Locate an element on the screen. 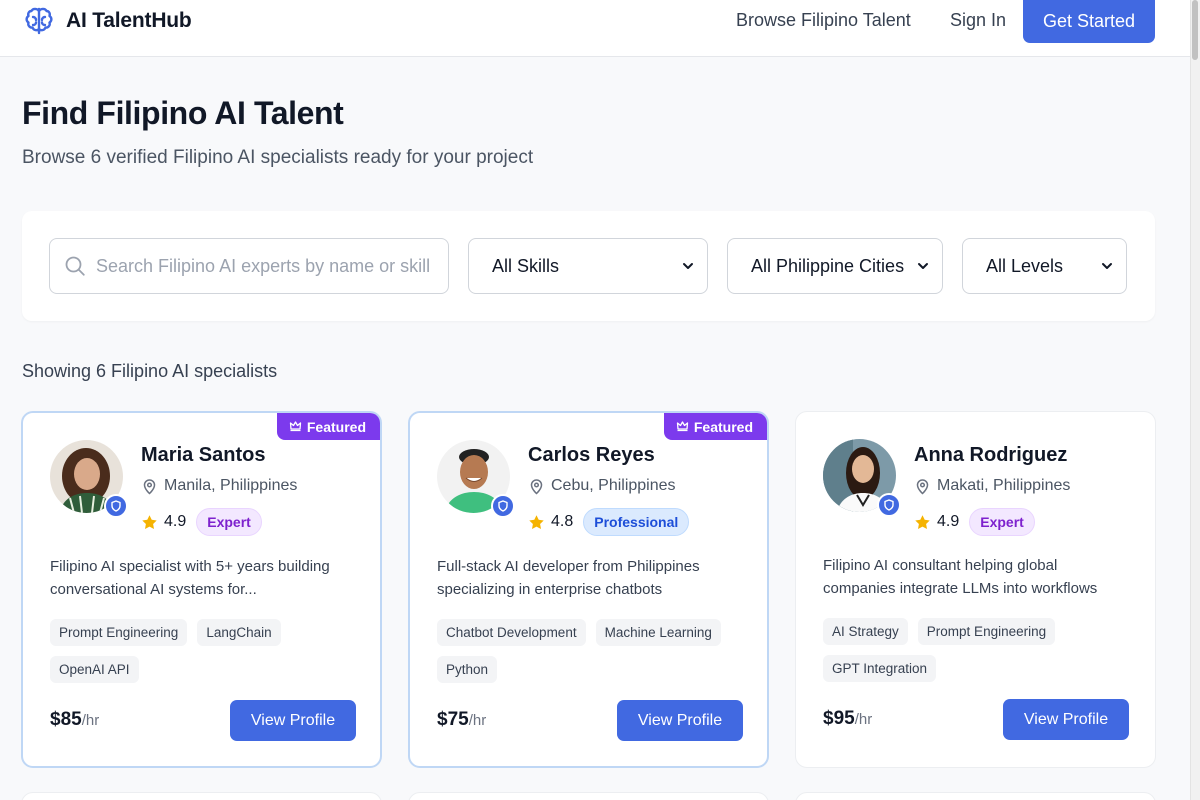 This screenshot has height=800, width=1200. talent-location: Manila, Philippines is located at coordinates (219, 486).